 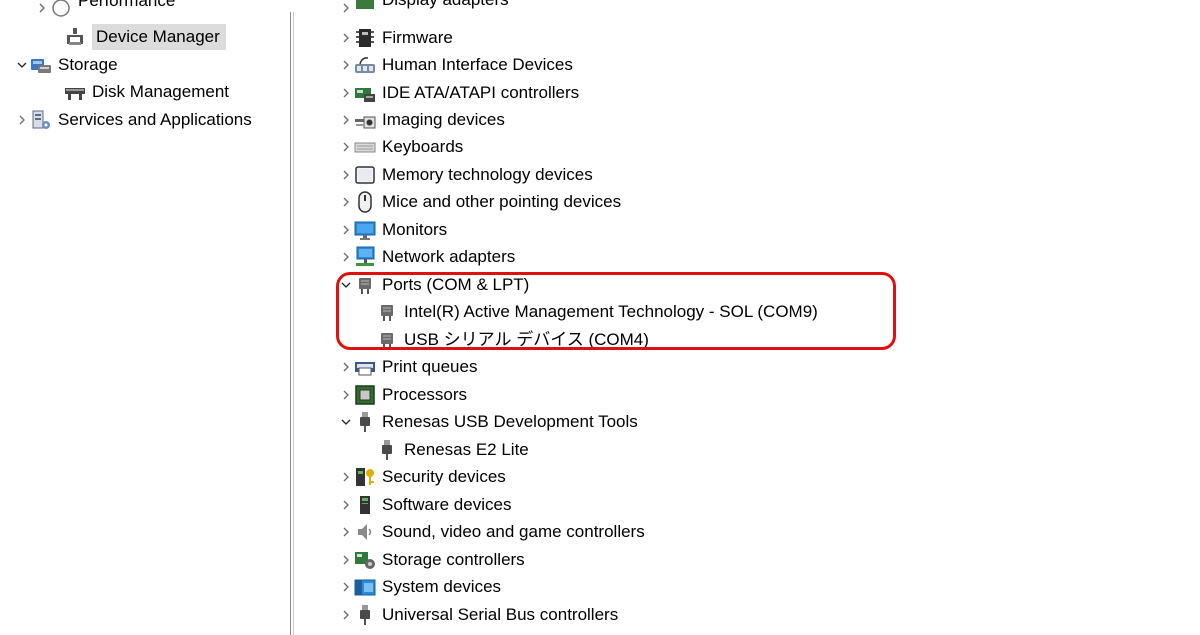 What do you see at coordinates (292, 323) in the screenshot?
I see `pane-splitter` at bounding box center [292, 323].